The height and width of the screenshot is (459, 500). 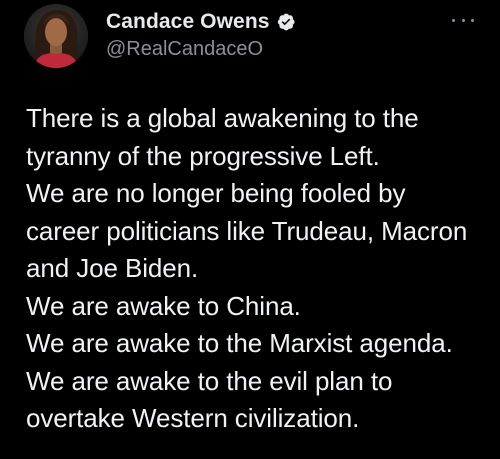 I want to click on tweet-text-line: We are awake to the evil plan to, so click(x=209, y=380).